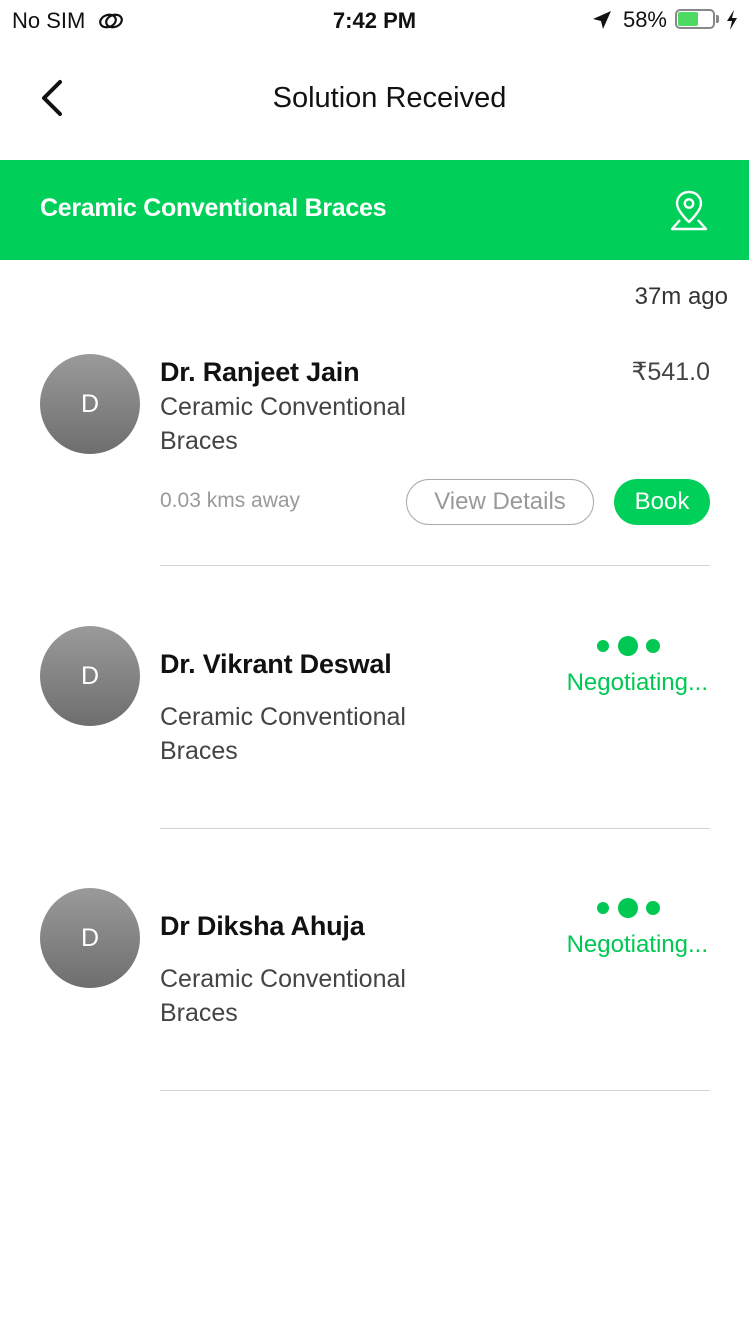 This screenshot has width=749, height=1334. I want to click on doctor-name: Dr. Vikrant Deswal, so click(276, 664).